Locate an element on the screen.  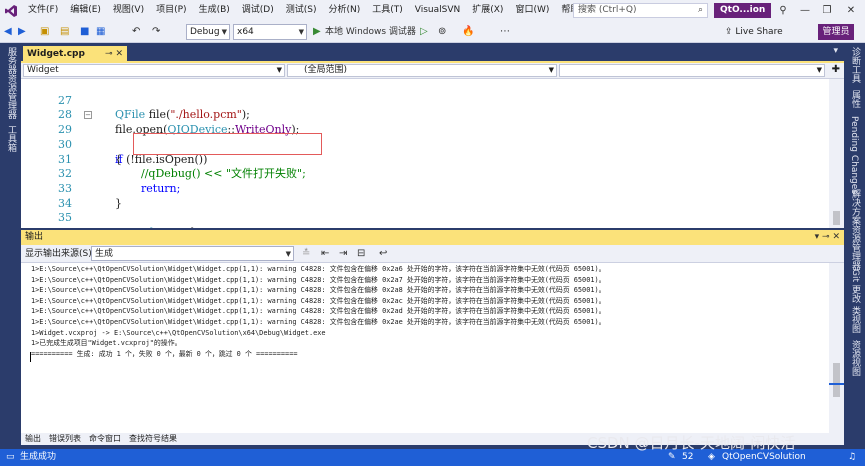
function-dropdown: ▼ is located at coordinates (692, 70).